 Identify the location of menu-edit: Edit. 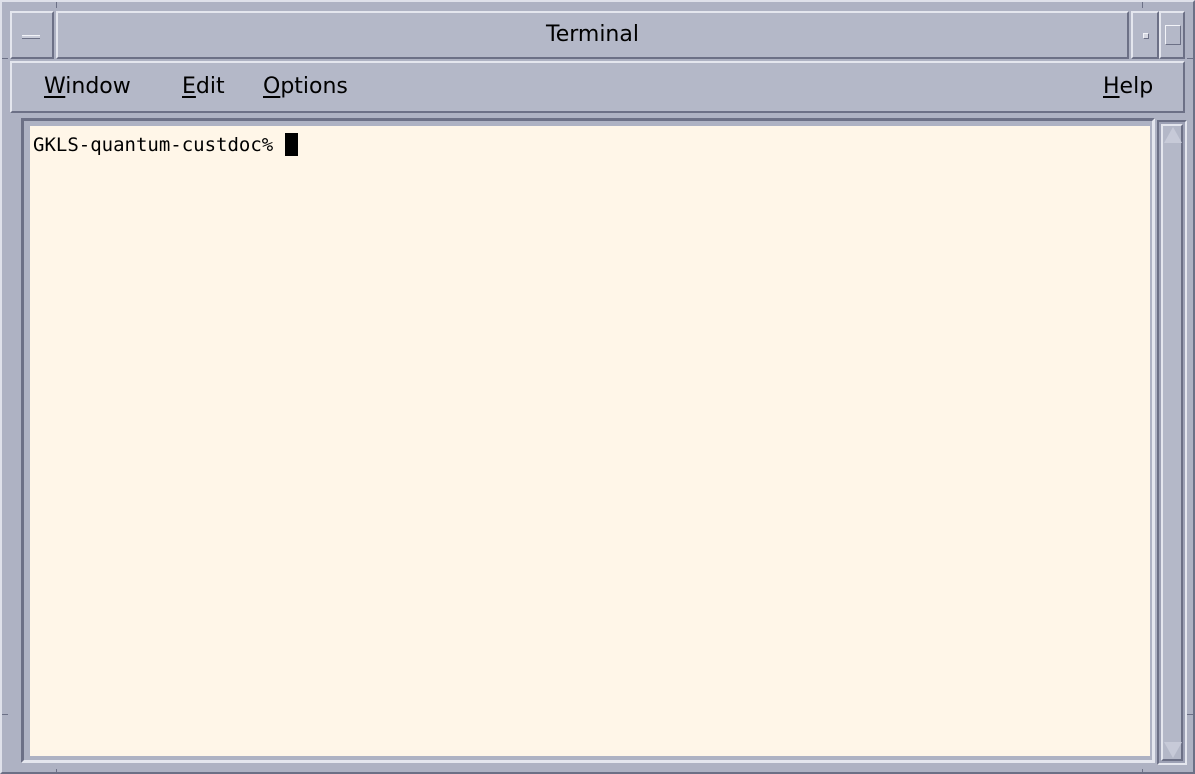
(203, 87).